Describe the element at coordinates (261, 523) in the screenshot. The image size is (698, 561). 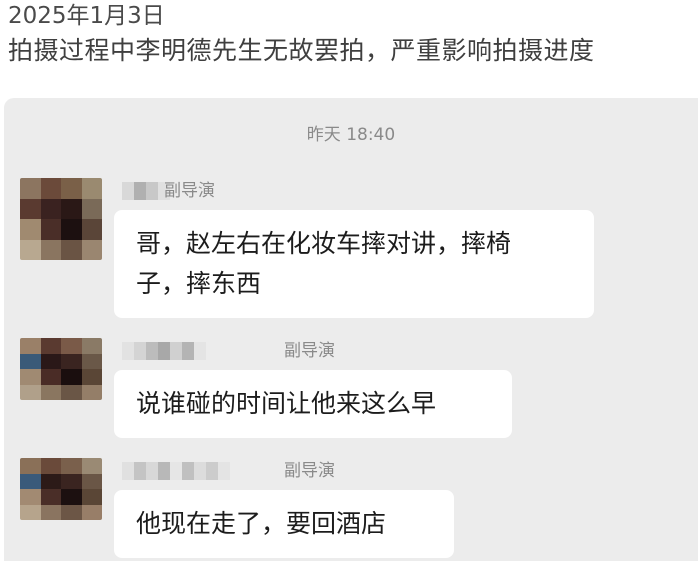
I see `message-line: 他现在走了，要回酒店` at that location.